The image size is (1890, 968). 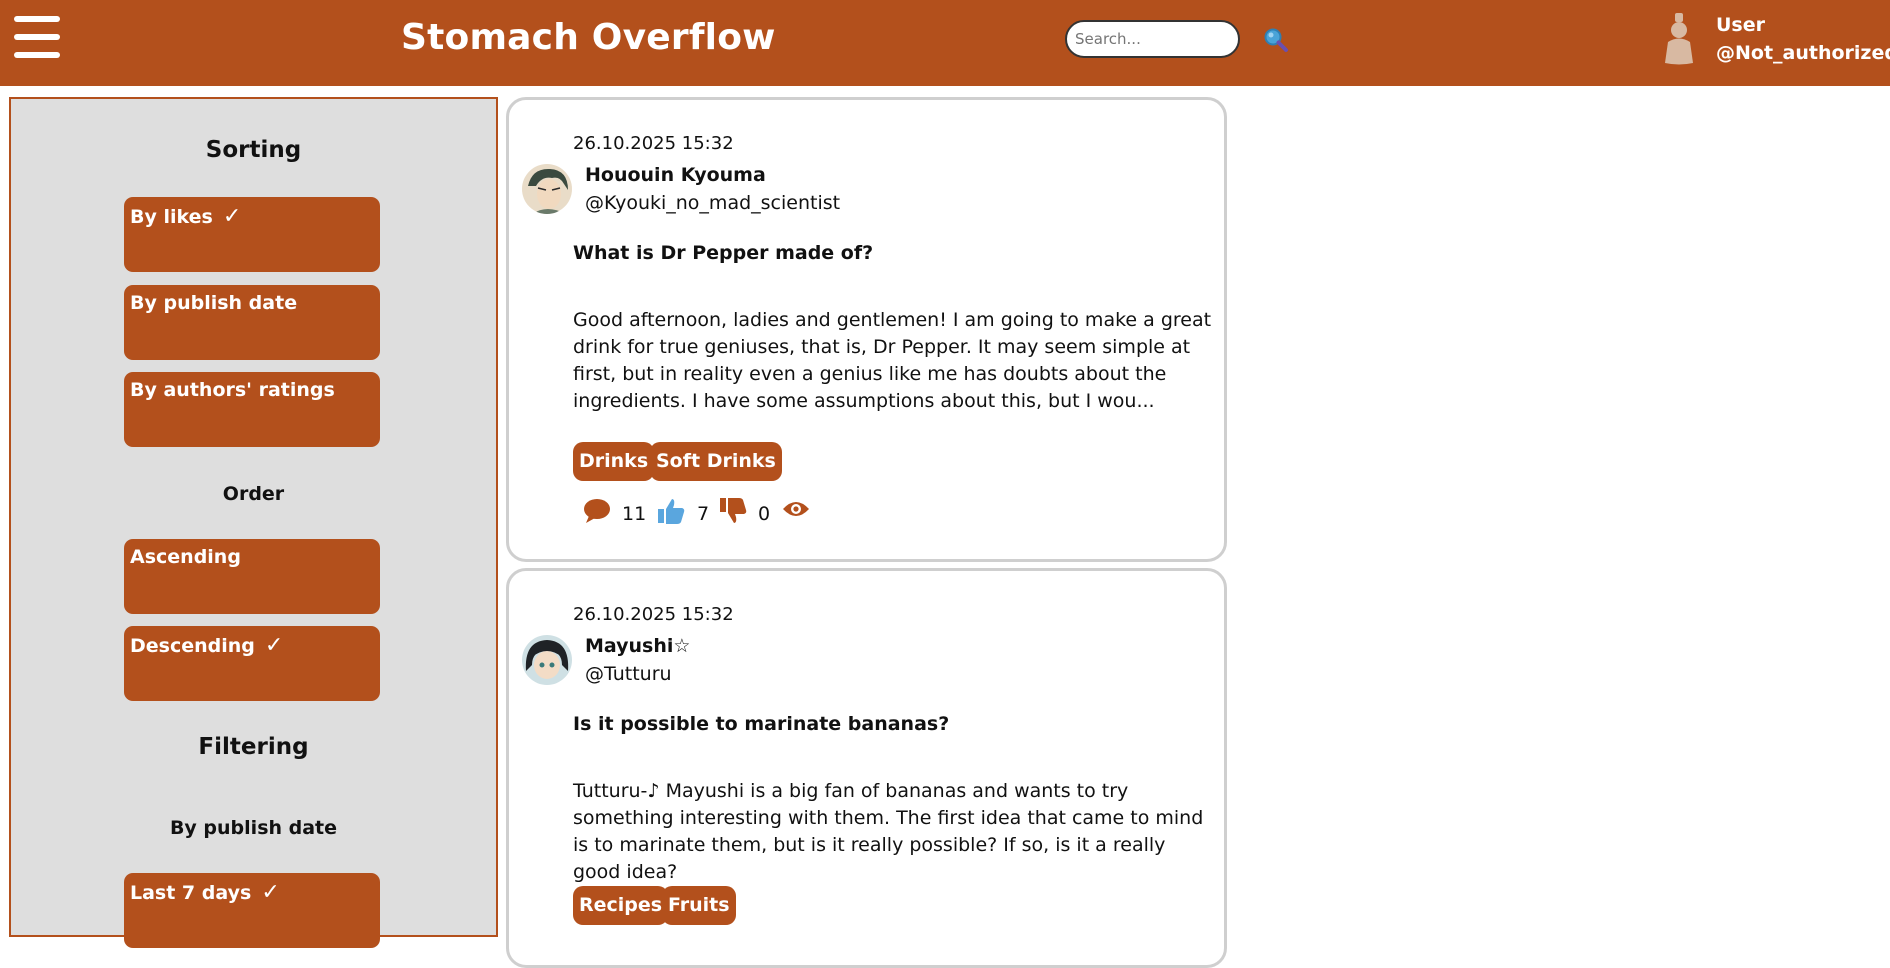 What do you see at coordinates (191, 893) in the screenshot?
I see `filter-last-7-days-label: Last 7 days` at bounding box center [191, 893].